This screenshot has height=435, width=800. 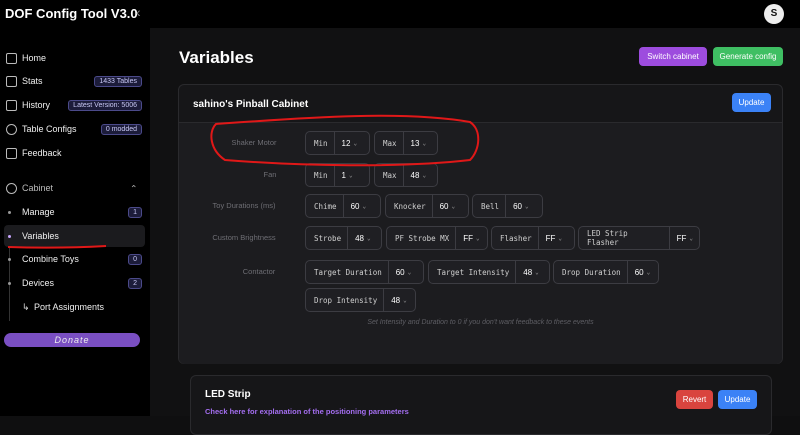 I want to click on select-key: Target Intensity, so click(x=473, y=272).